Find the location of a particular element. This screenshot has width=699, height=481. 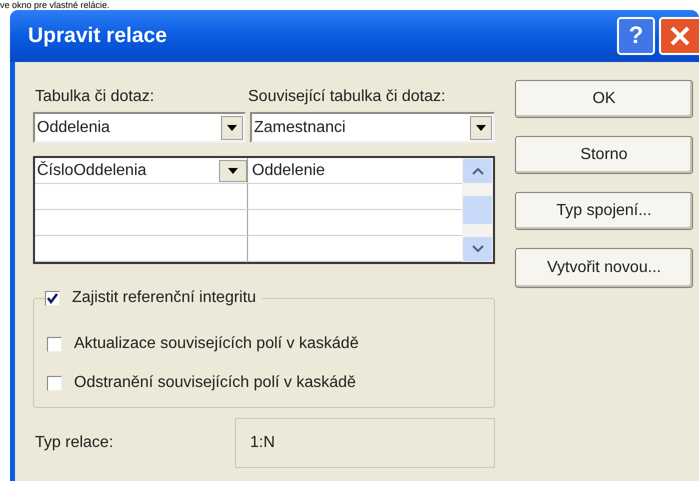

dropdown-field: Zamestnanci is located at coordinates (372, 127).